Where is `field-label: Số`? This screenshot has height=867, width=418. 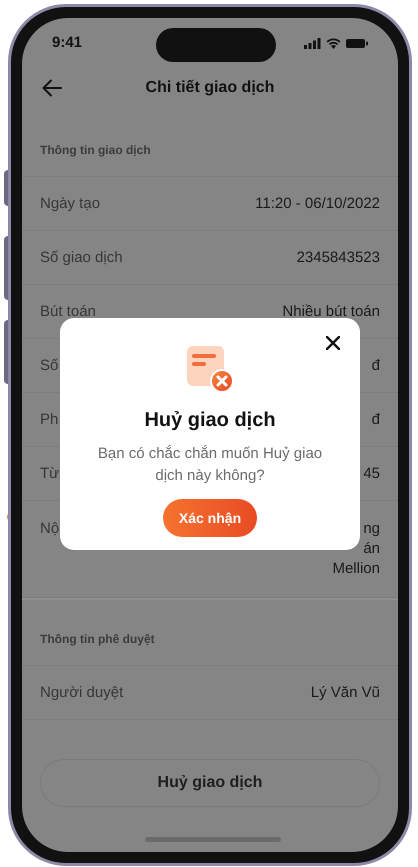
field-label: Số is located at coordinates (49, 366).